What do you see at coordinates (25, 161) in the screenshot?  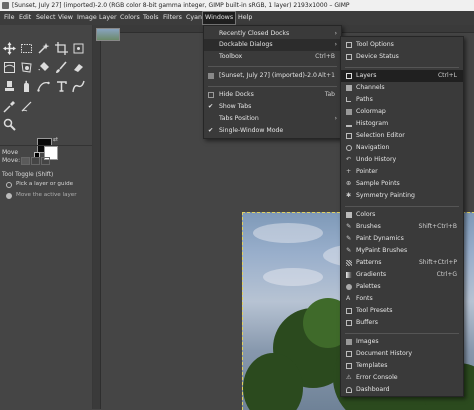 I see `move-layer-mode-button` at bounding box center [25, 161].